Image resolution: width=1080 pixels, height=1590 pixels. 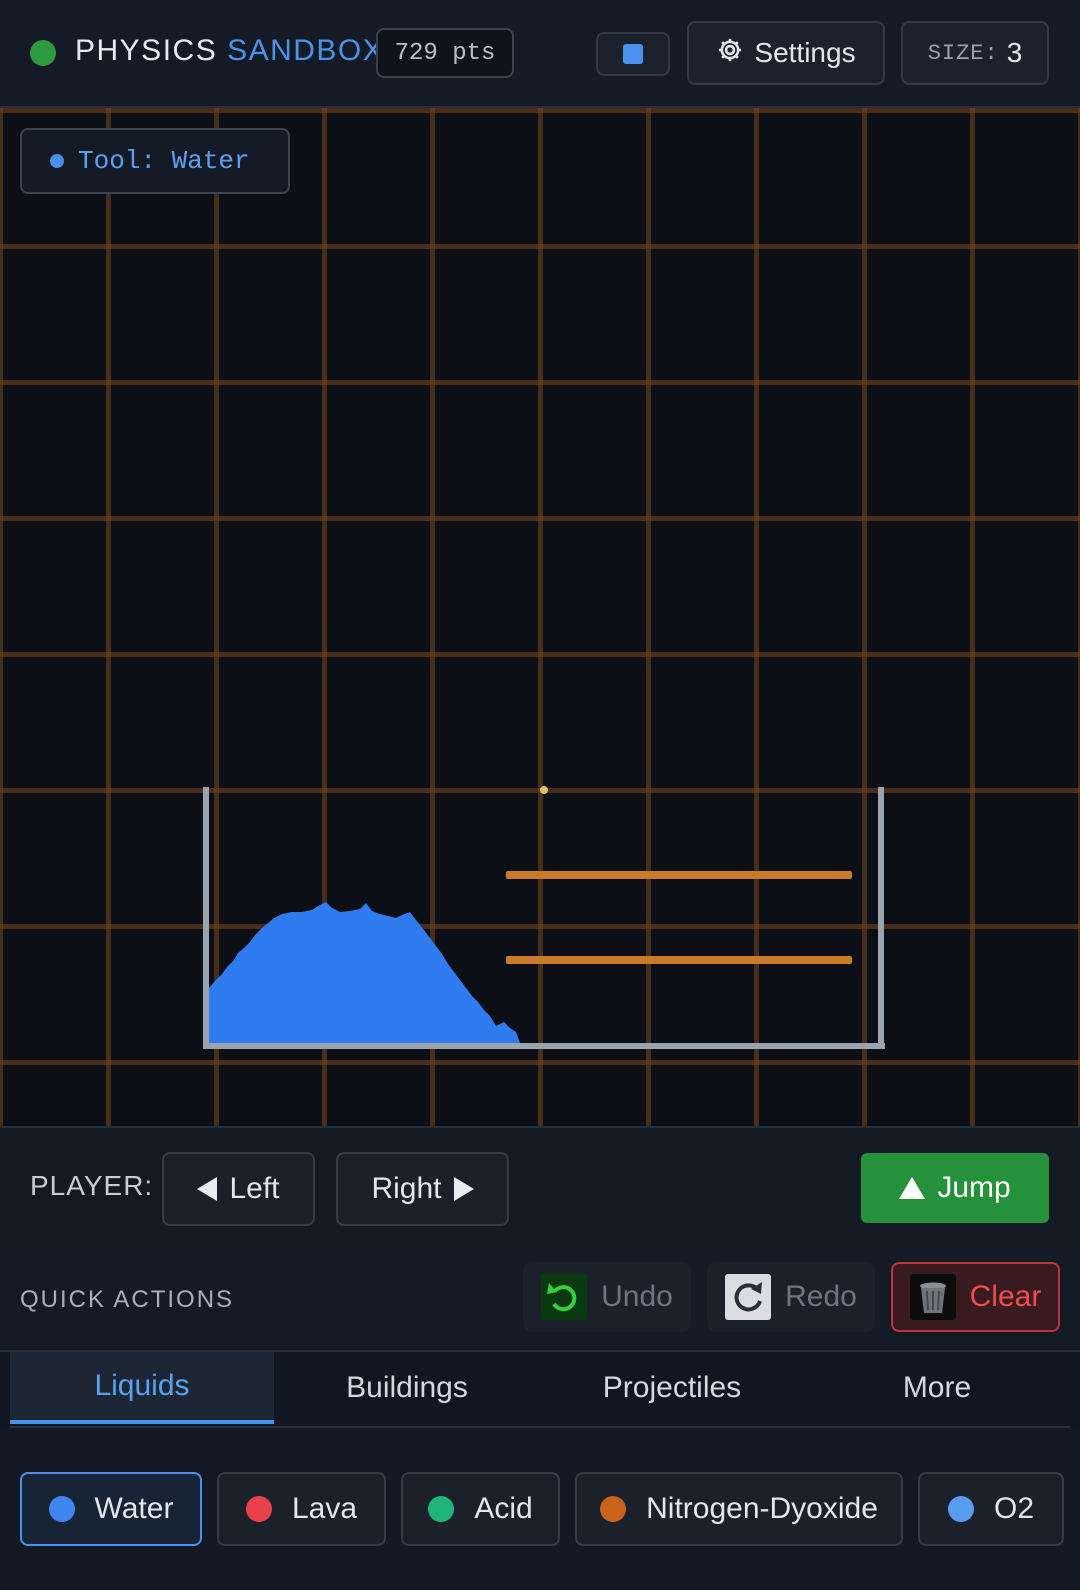 What do you see at coordinates (937, 1388) in the screenshot?
I see `tab-more: More` at bounding box center [937, 1388].